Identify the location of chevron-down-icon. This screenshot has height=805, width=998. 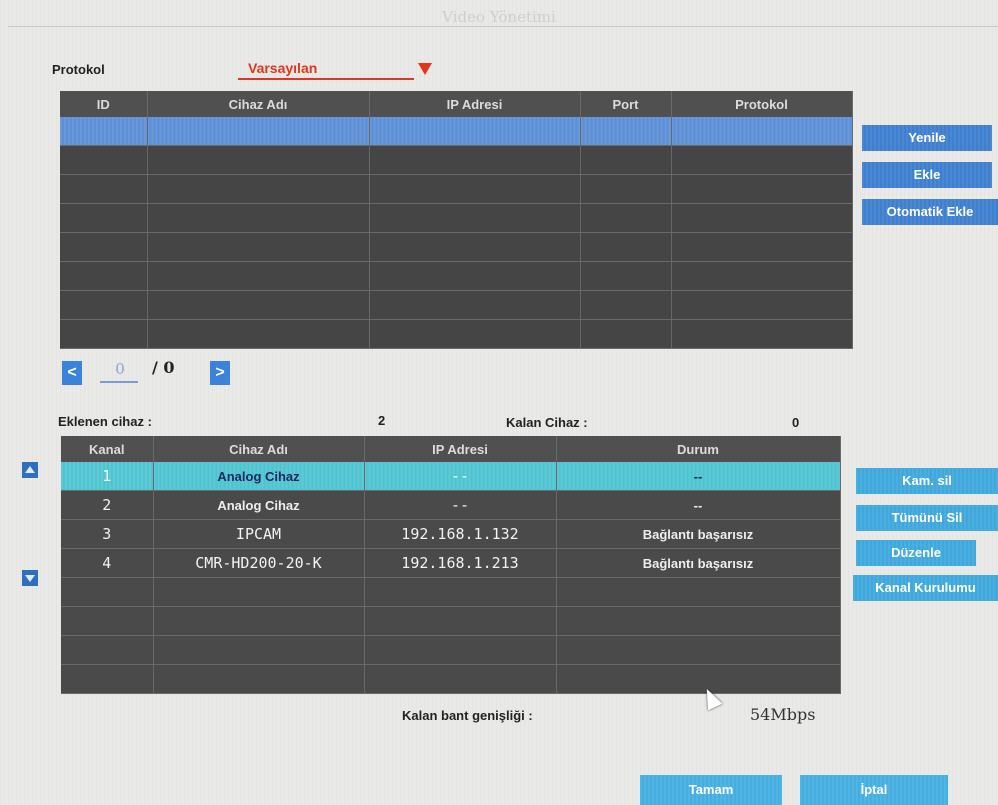
(425, 69).